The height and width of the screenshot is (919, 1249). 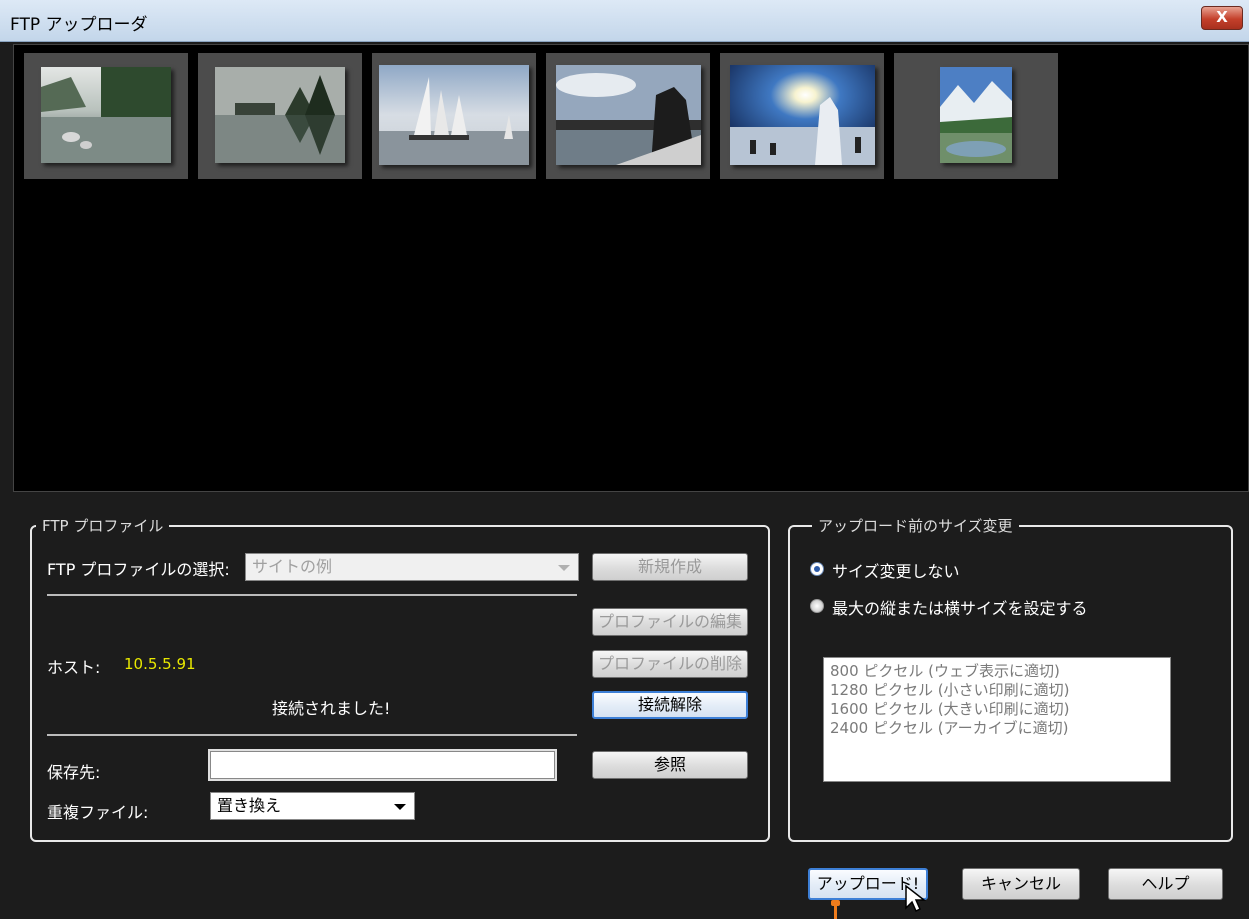 I want to click on new-profile-button: 新規作成, so click(x=670, y=567).